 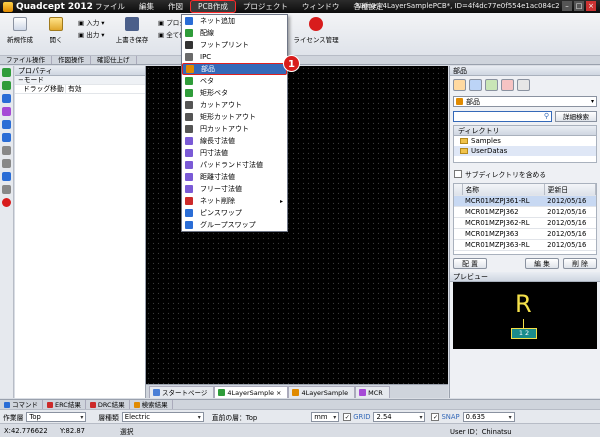 I want to click on include-subdirs-row: サブディレクトリを含める, so click(x=525, y=174).